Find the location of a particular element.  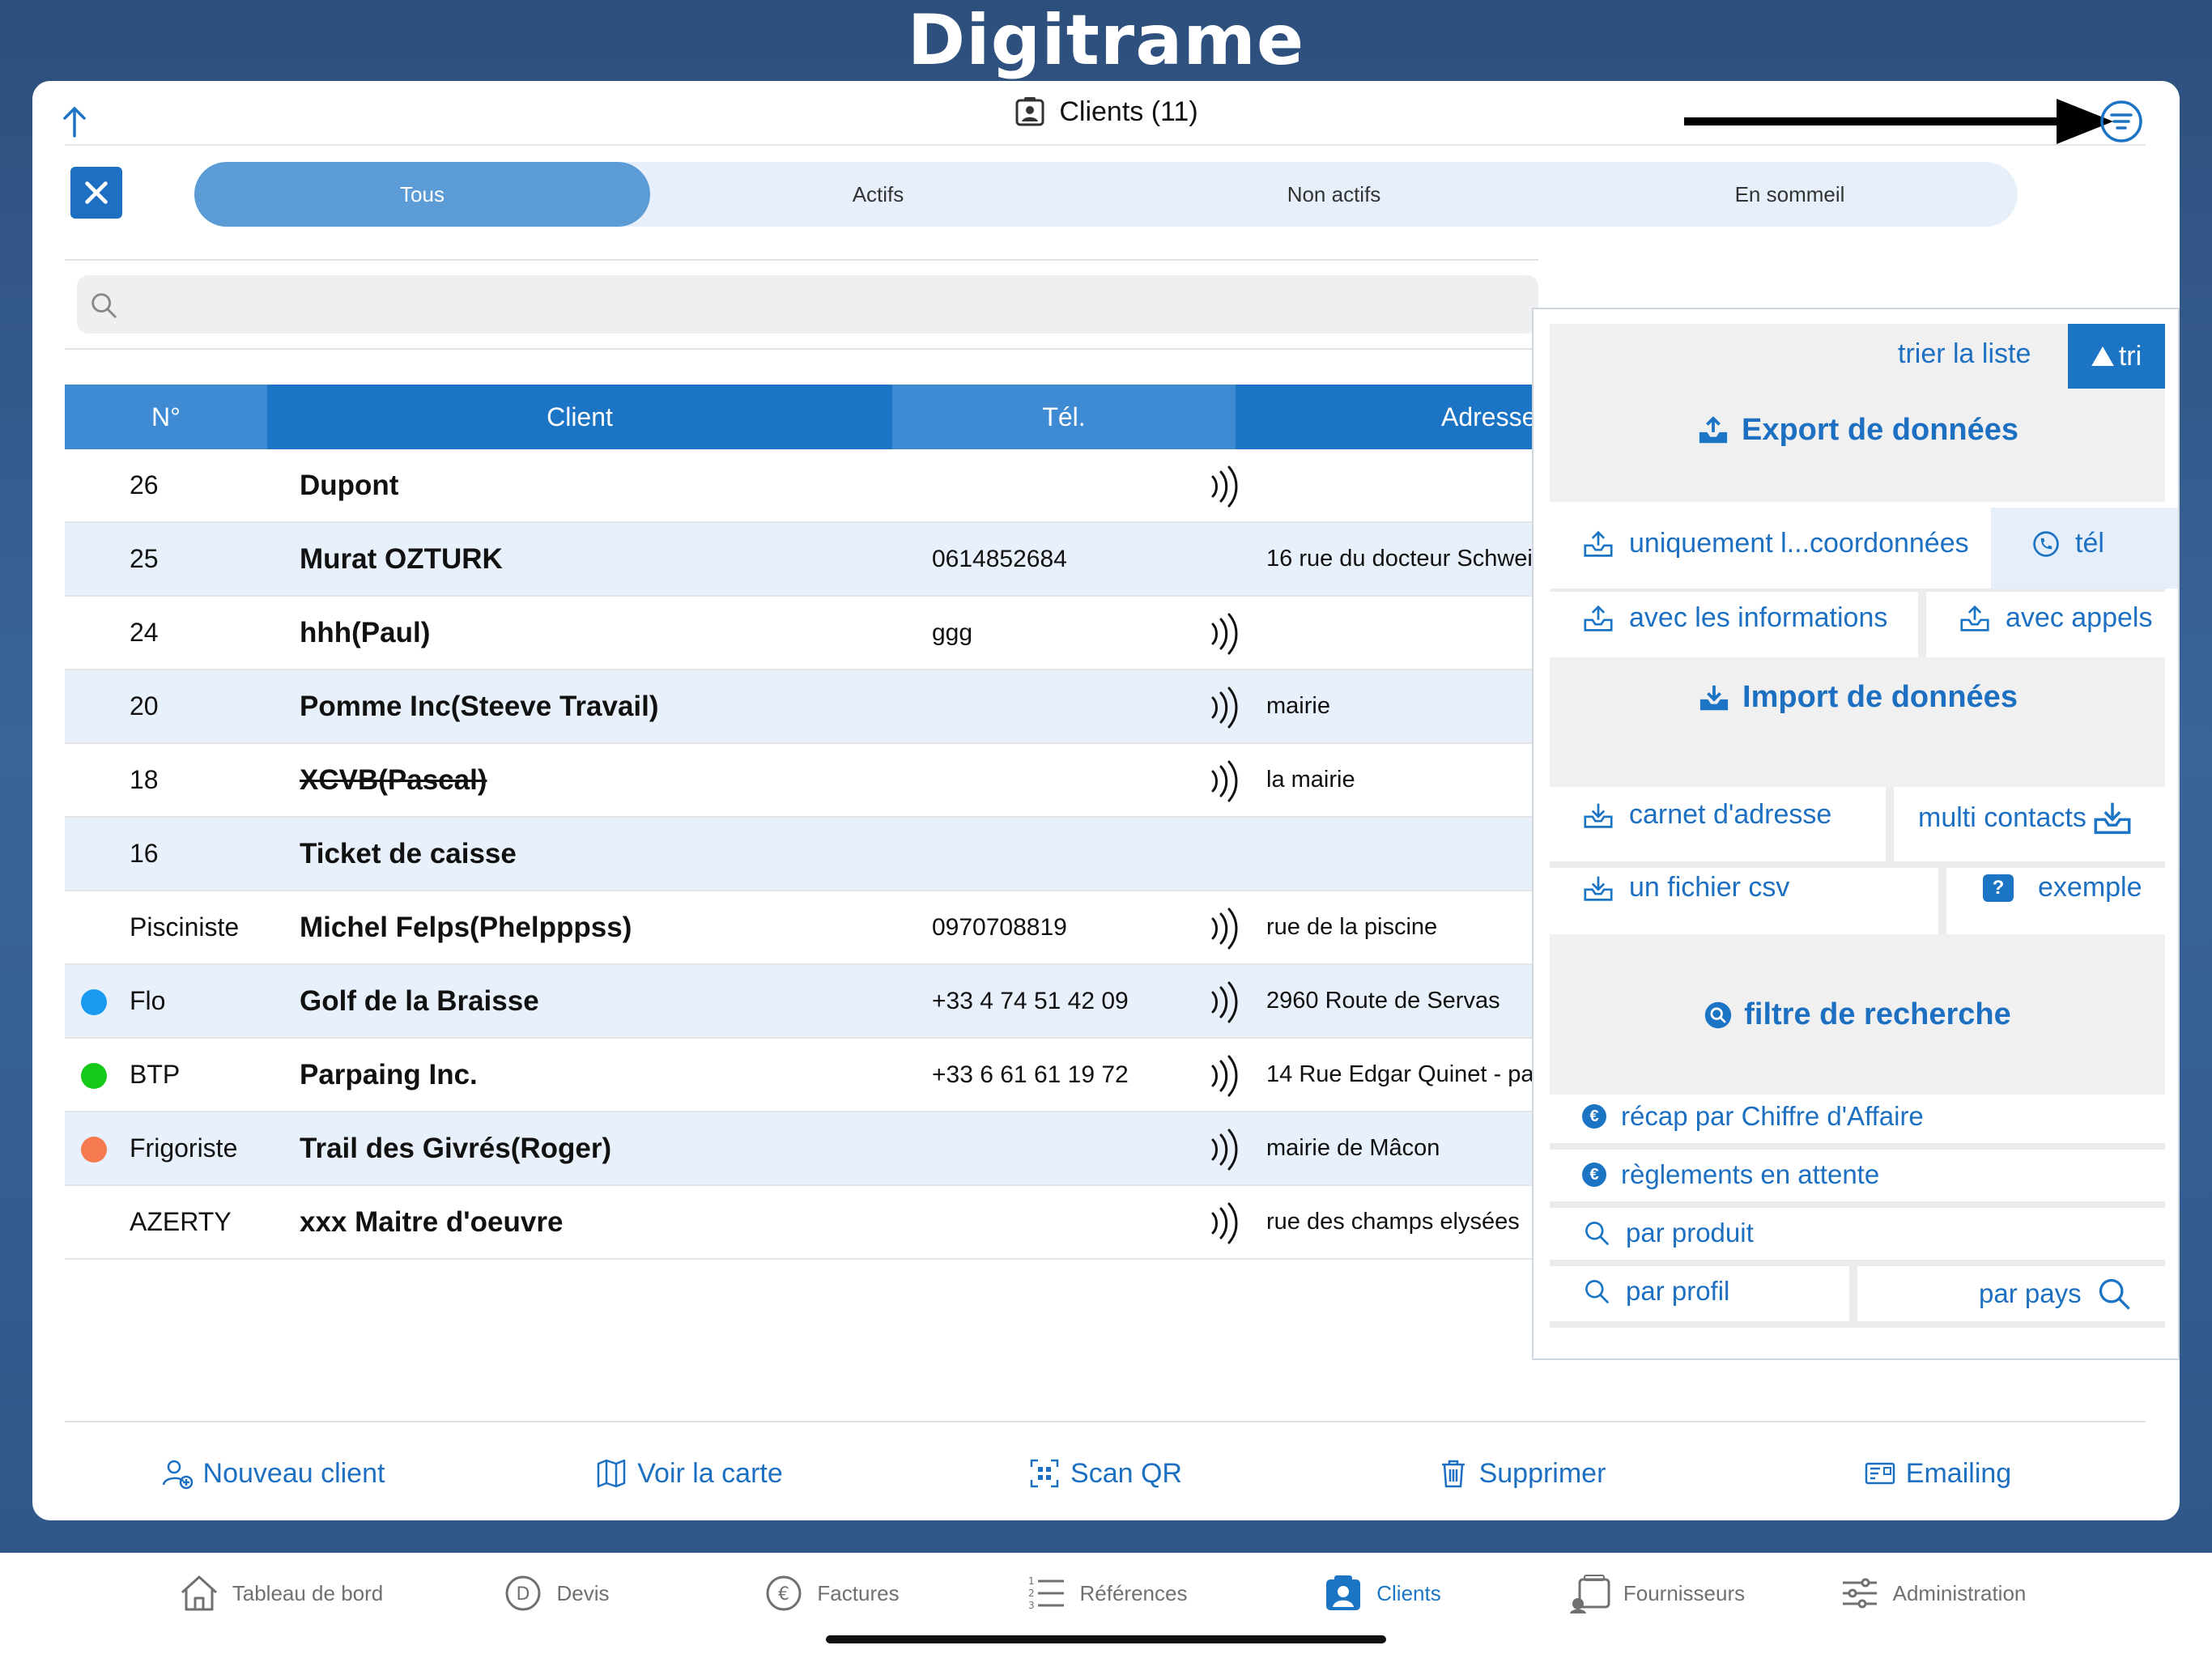

export-contacts-option: uniquement l...coordonnées is located at coordinates (1776, 543).